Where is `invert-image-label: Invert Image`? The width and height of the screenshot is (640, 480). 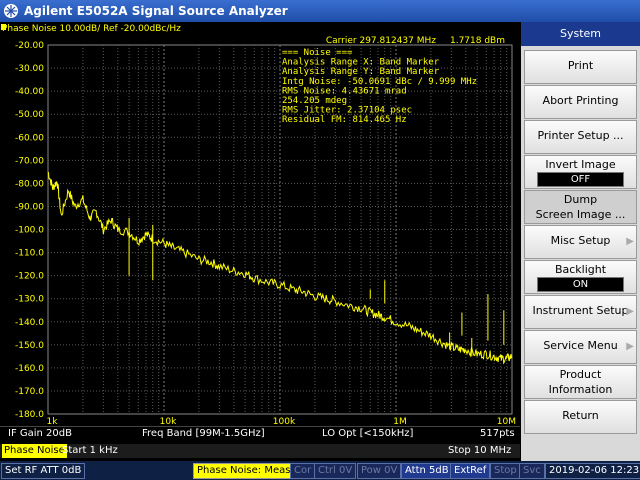
invert-image-label: Invert Image is located at coordinates (580, 164).